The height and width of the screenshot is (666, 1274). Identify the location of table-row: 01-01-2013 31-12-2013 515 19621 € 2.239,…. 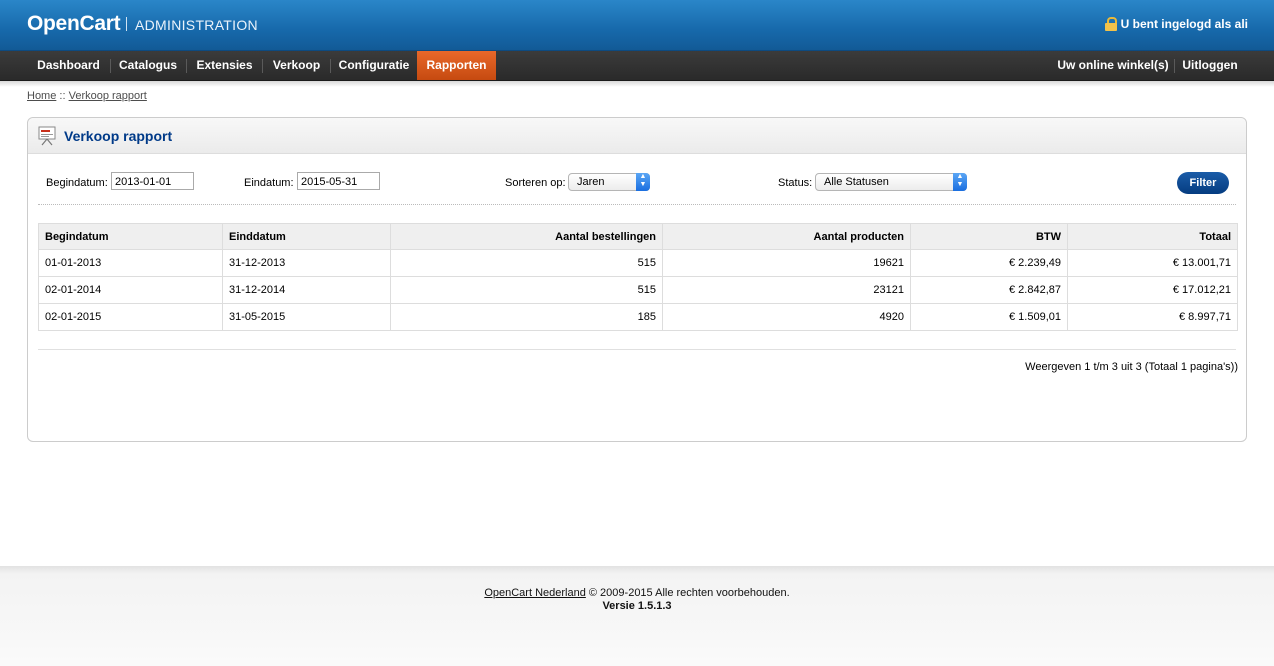
(638, 263).